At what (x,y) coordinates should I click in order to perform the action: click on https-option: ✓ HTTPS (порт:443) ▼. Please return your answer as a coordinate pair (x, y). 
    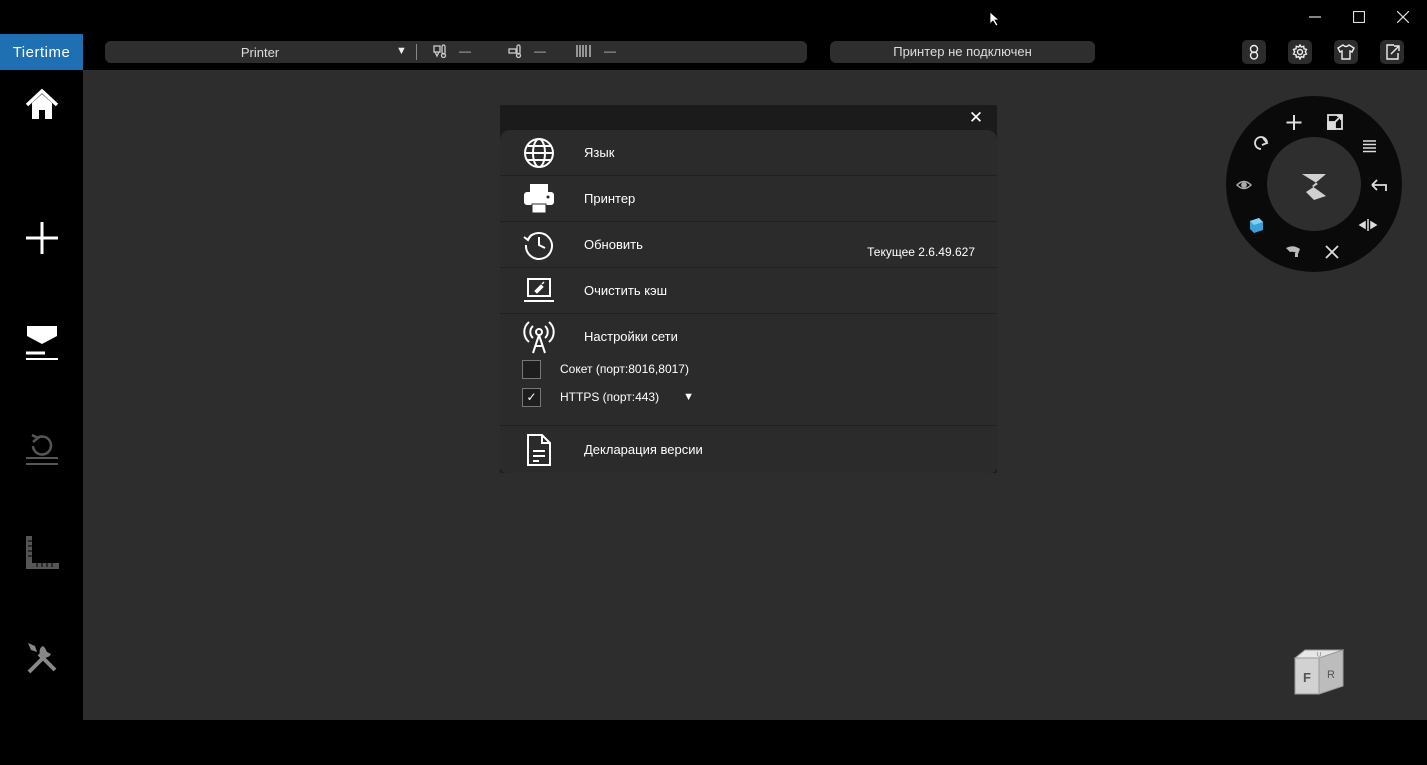
    Looking at the image, I should click on (608, 397).